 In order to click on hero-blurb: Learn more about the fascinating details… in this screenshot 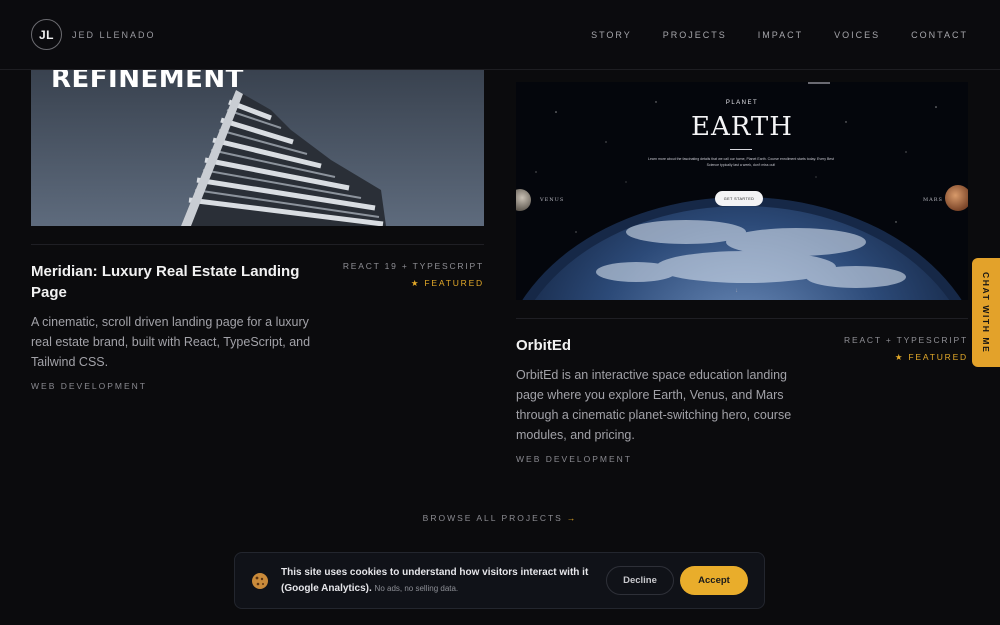, I will do `click(741, 162)`.